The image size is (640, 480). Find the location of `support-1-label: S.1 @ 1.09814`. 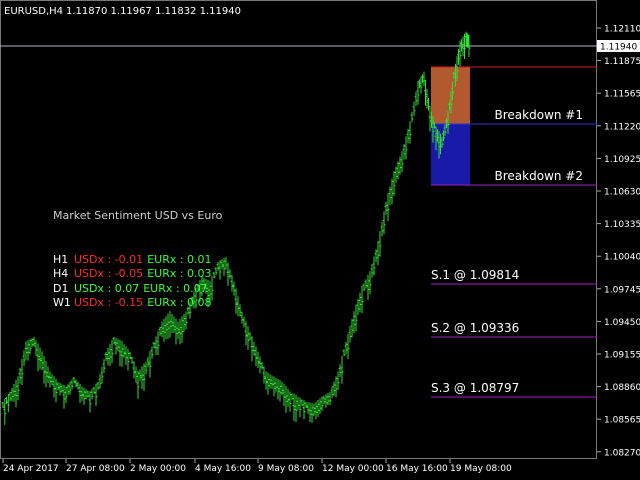

support-1-label: S.1 @ 1.09814 is located at coordinates (475, 275).